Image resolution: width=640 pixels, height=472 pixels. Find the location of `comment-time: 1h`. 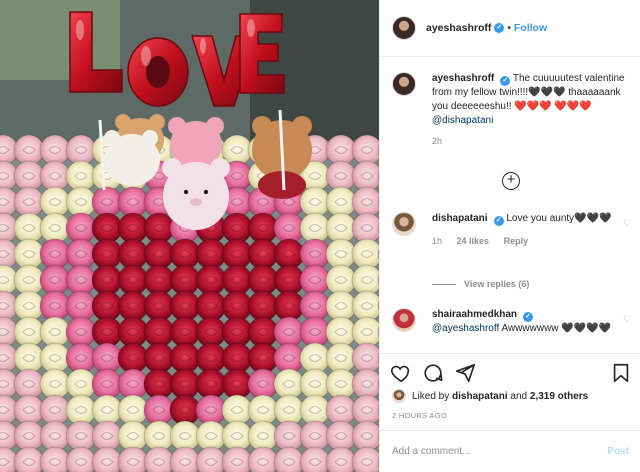

comment-time: 1h is located at coordinates (437, 241).